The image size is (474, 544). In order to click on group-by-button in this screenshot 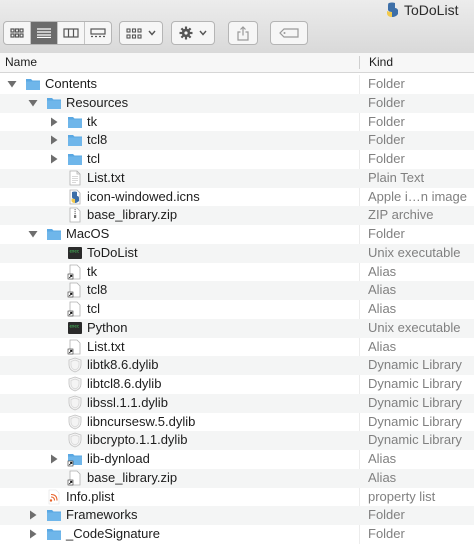, I will do `click(141, 33)`.